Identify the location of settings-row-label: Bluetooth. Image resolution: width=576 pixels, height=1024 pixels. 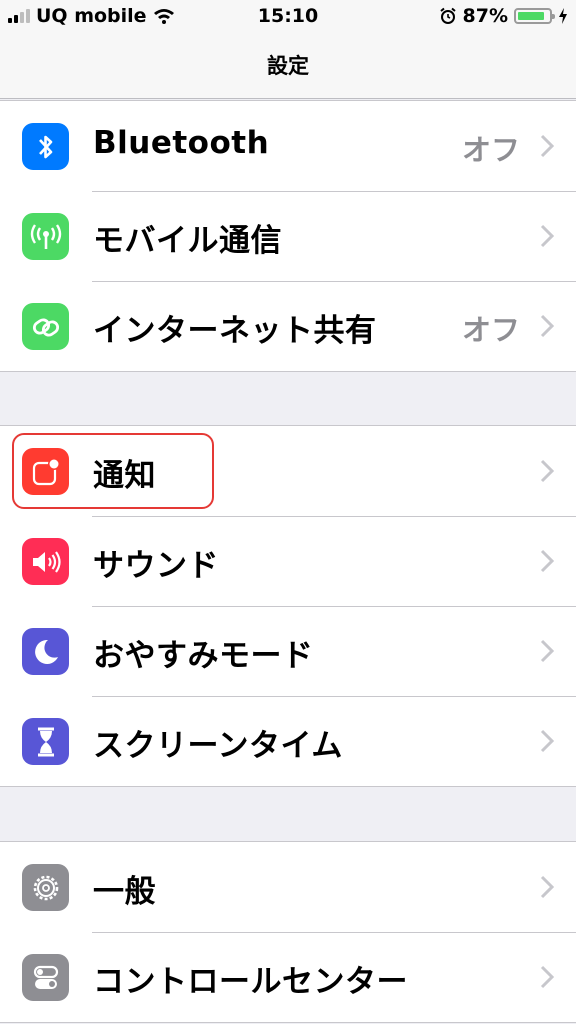
(181, 143).